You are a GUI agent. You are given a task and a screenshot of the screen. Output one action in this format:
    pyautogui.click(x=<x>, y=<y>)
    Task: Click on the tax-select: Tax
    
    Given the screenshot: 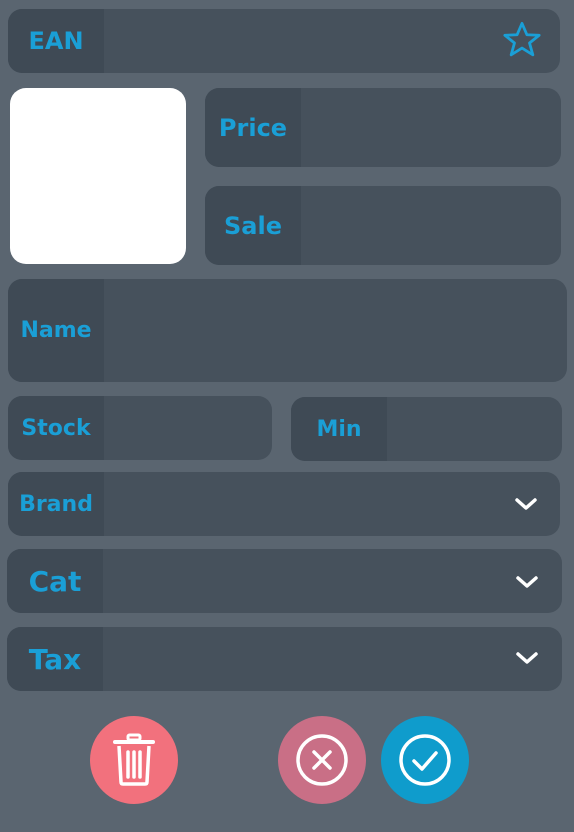 What is the action you would take?
    pyautogui.click(x=284, y=659)
    